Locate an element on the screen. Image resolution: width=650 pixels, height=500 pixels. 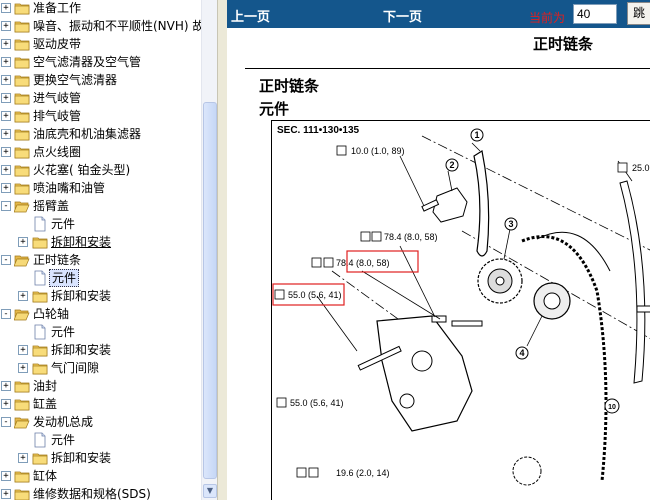
tree-item: + 排气岐管 is located at coordinates (100, 116).